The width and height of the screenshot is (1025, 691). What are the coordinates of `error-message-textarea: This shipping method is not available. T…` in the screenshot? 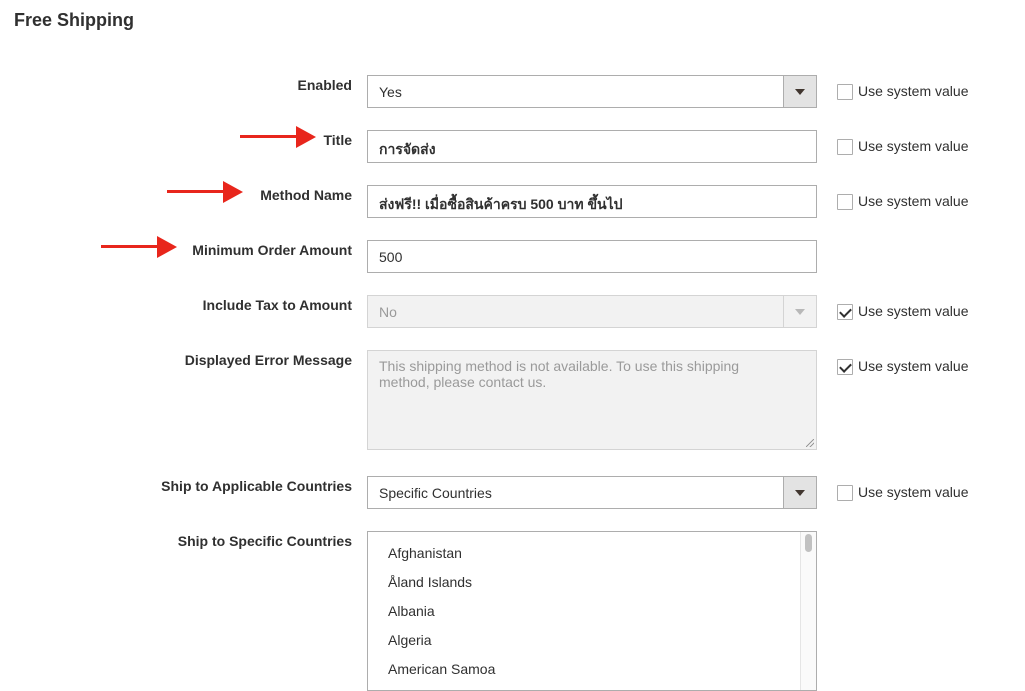 It's located at (592, 400).